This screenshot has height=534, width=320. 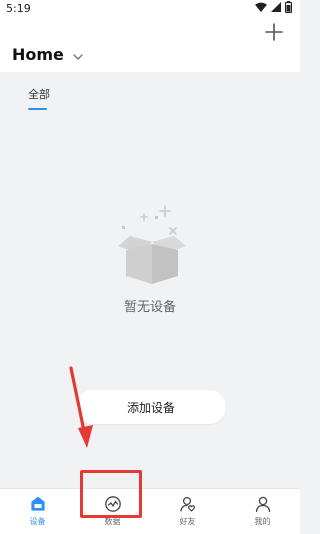 What do you see at coordinates (261, 7) in the screenshot?
I see `wifi-icon` at bounding box center [261, 7].